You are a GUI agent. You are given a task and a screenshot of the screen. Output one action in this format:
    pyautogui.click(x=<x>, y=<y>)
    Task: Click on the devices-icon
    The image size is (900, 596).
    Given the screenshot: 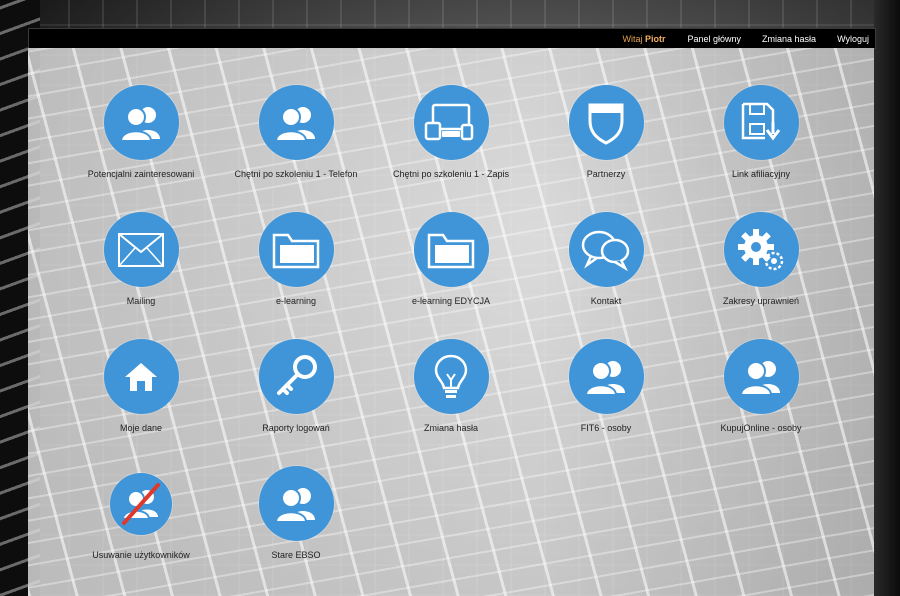 What is the action you would take?
    pyautogui.click(x=449, y=121)
    